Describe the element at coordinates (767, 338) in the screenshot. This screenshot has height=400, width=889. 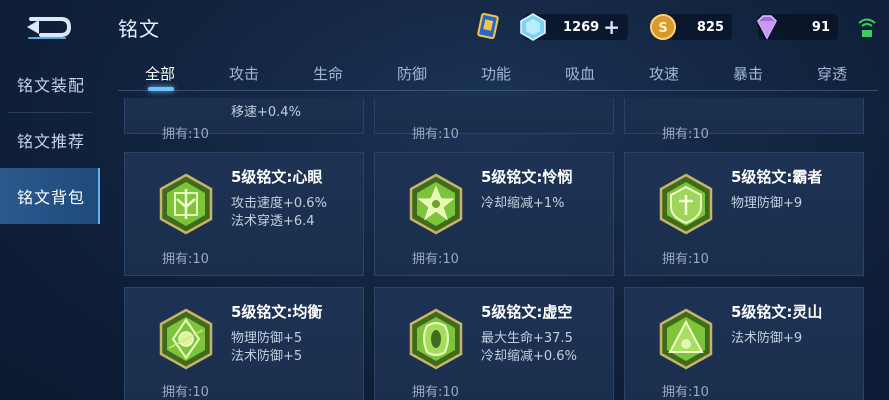
I see `card-stat: 法术防御+9` at that location.